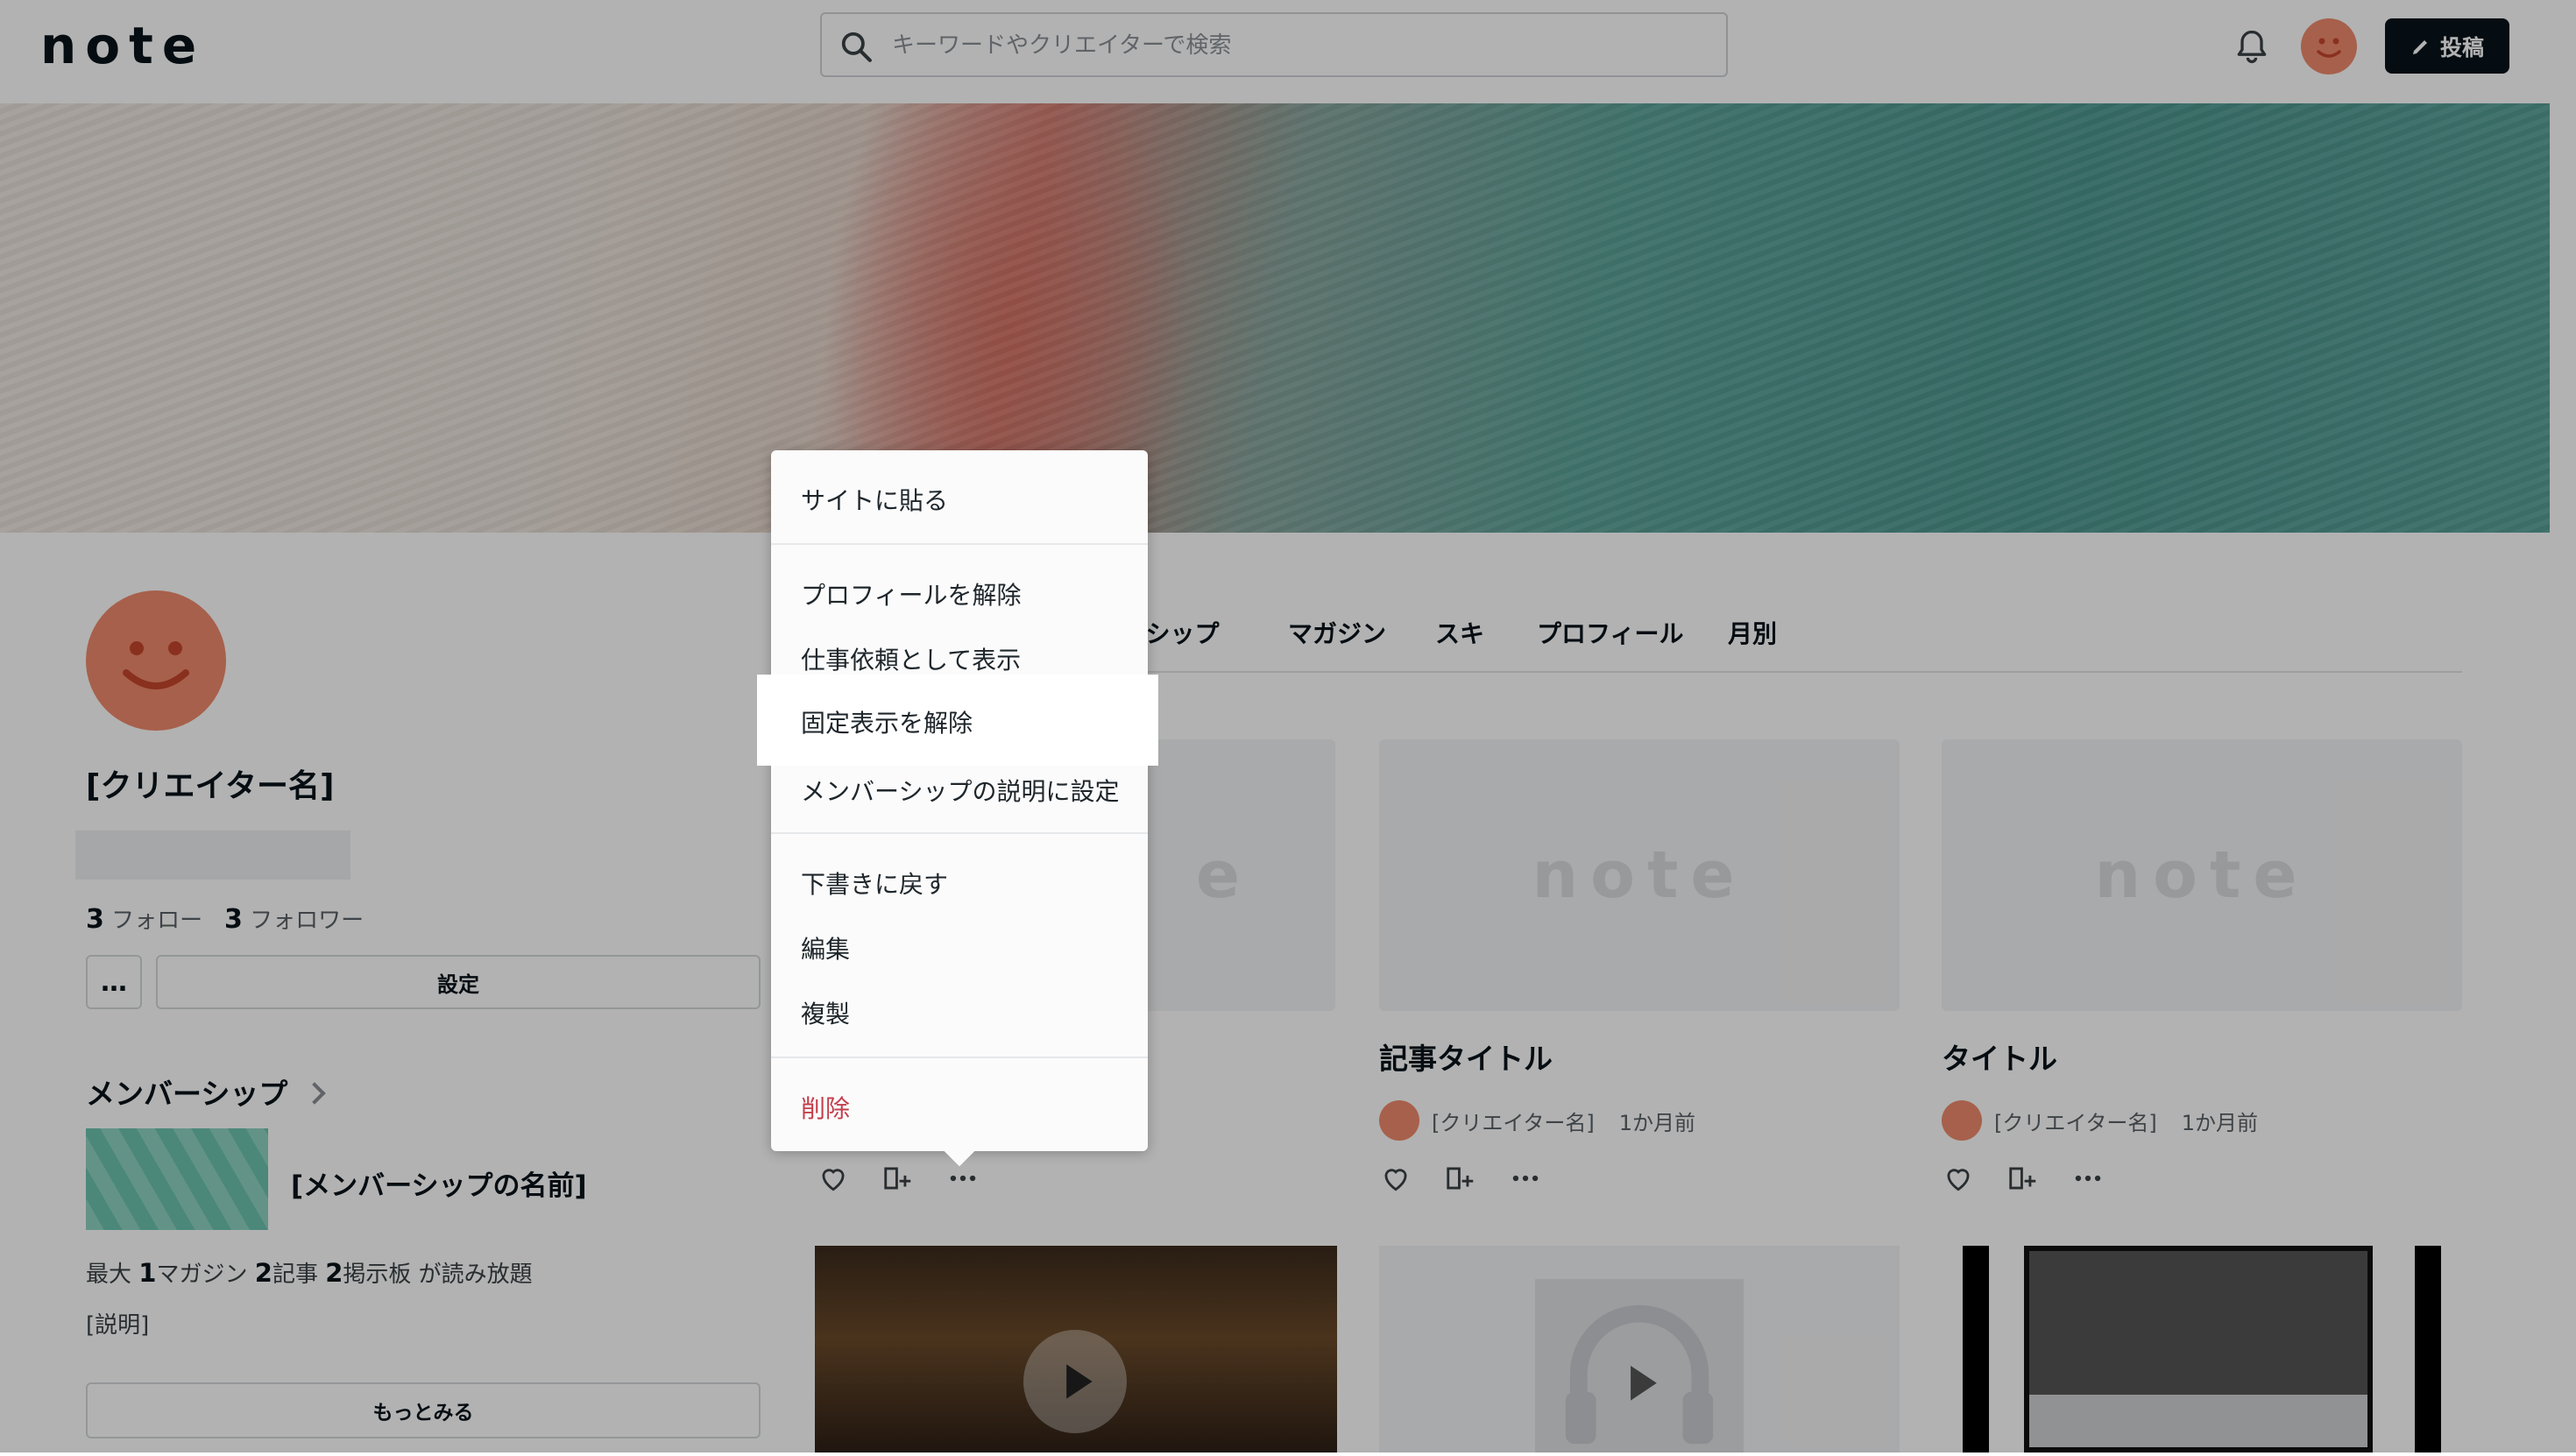 This screenshot has width=2576, height=1456. What do you see at coordinates (825, 1012) in the screenshot?
I see `menu-item-duplicate: 複製` at bounding box center [825, 1012].